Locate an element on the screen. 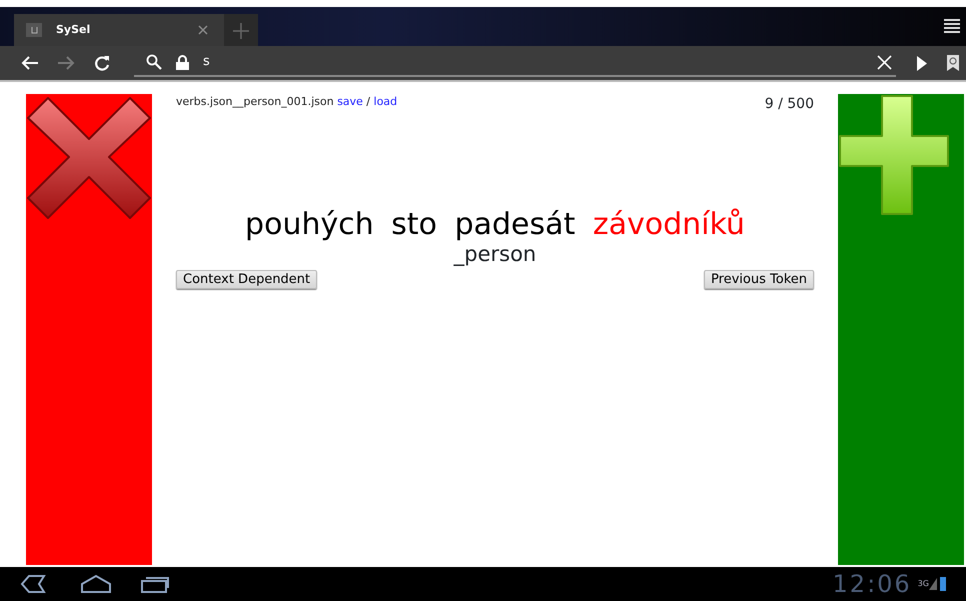  tag-label: _person is located at coordinates (495, 254).